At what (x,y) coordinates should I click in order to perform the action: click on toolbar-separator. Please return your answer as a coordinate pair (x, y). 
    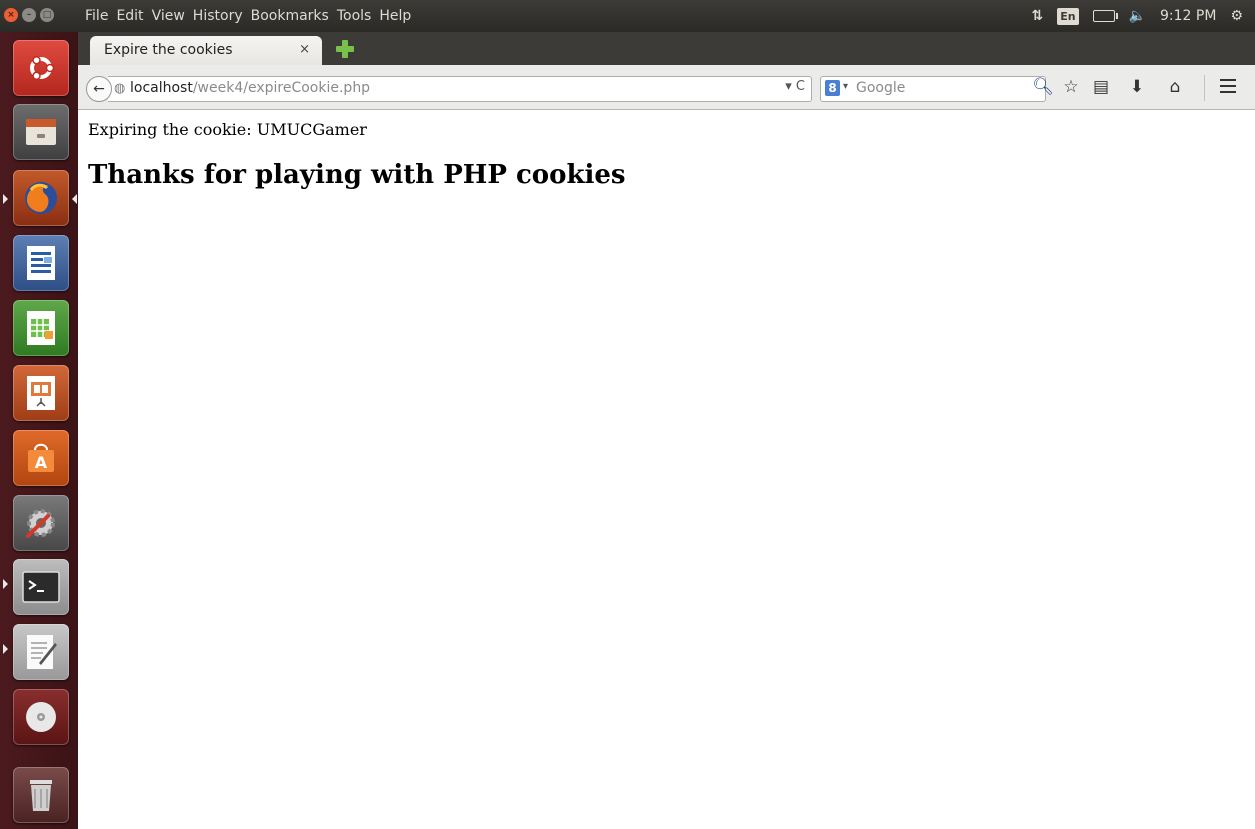
    Looking at the image, I should click on (1204, 88).